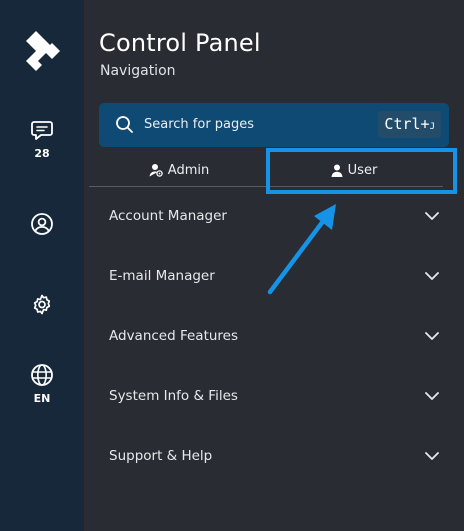  Describe the element at coordinates (407, 124) in the screenshot. I see `shortcut-text: Ctrl+` at that location.